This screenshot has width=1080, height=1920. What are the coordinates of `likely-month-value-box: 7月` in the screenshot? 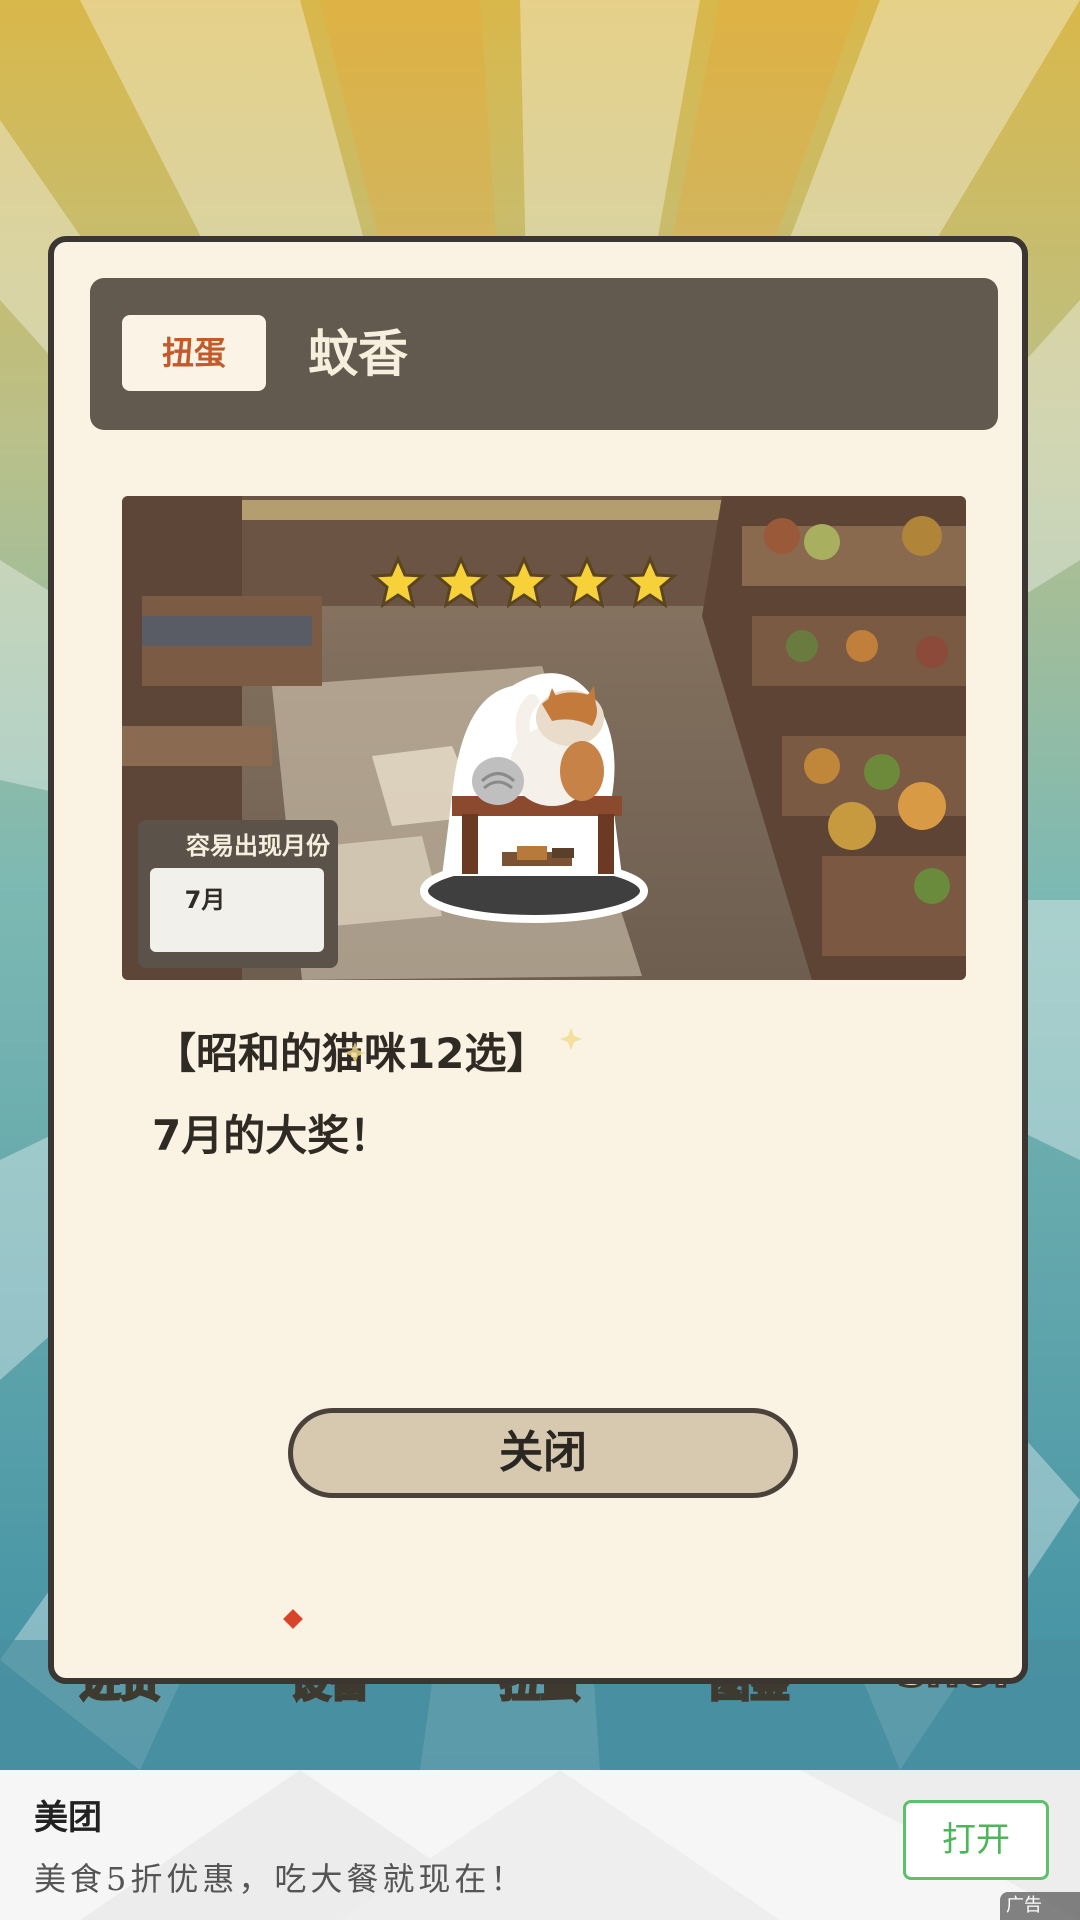 It's located at (237, 910).